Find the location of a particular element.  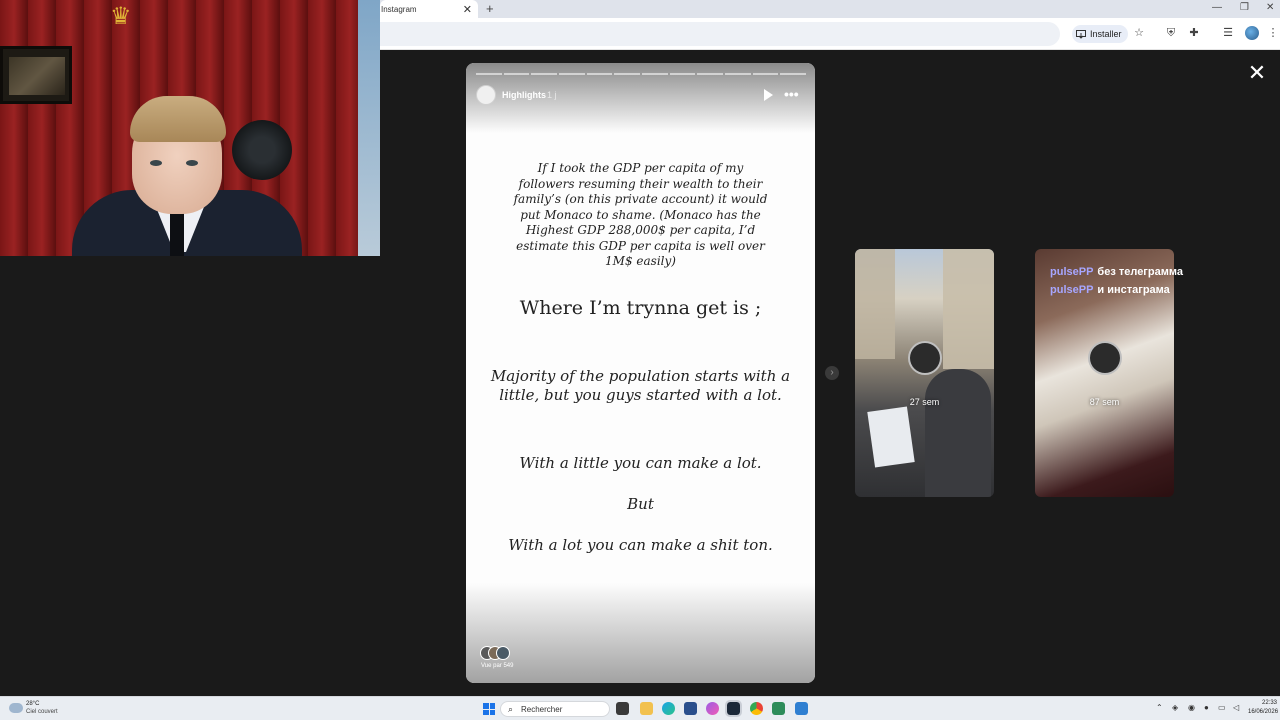

shield-icon: ⛨ is located at coordinates (1171, 33).